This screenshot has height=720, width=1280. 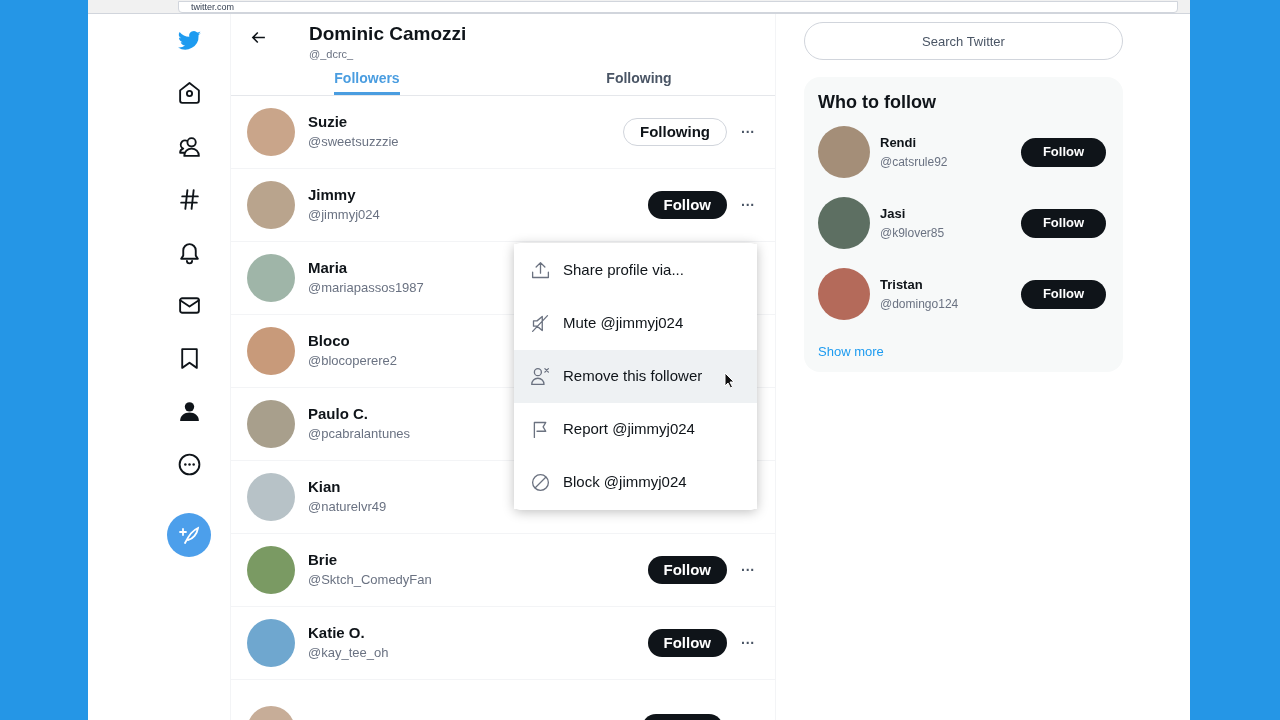 What do you see at coordinates (328, 268) in the screenshot?
I see `user-name: Maria` at bounding box center [328, 268].